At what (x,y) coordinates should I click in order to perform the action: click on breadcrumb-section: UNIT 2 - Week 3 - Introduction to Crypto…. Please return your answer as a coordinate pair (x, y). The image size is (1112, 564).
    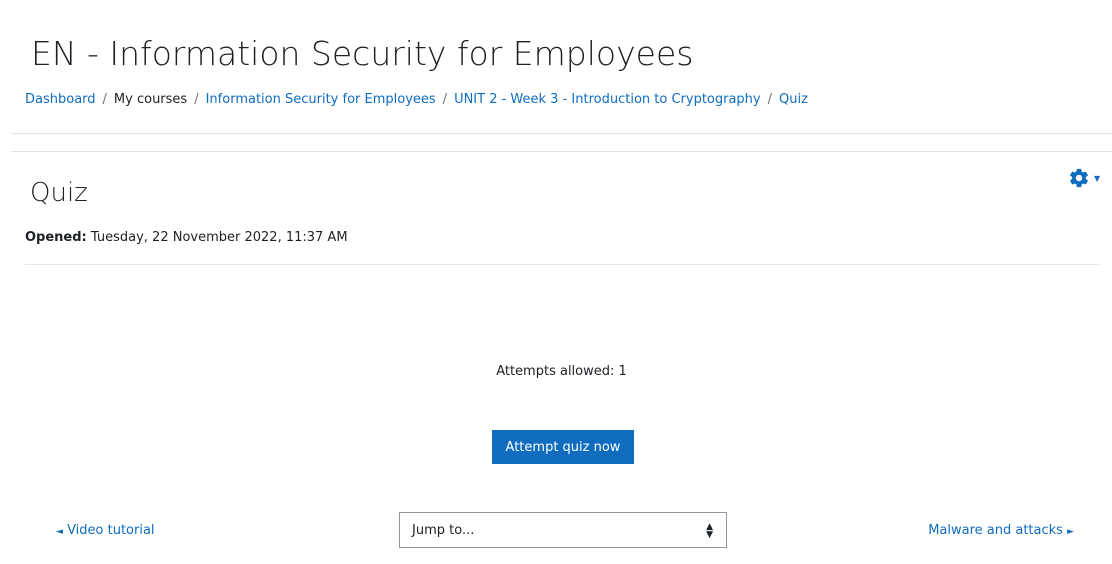
    Looking at the image, I should click on (607, 100).